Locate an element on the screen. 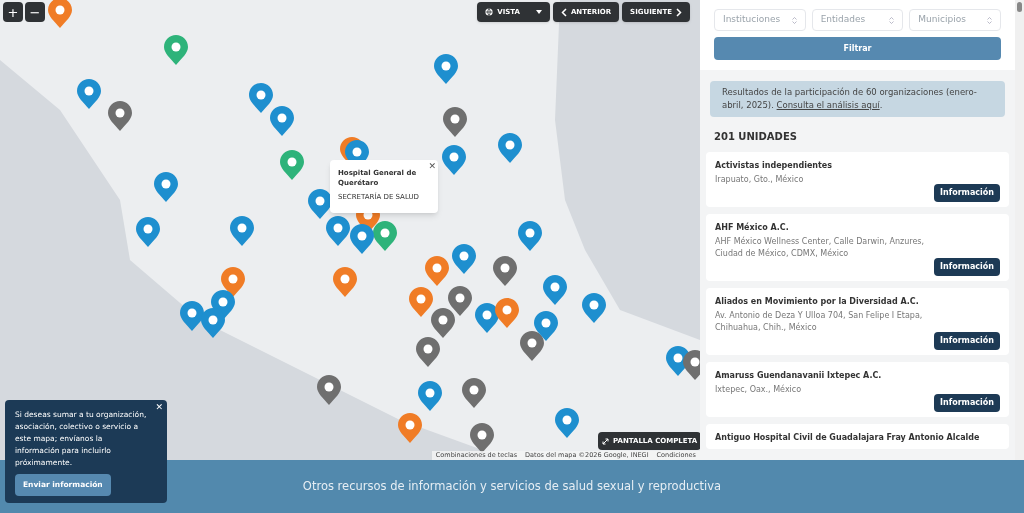 The width and height of the screenshot is (1024, 513). unit-name: AHF México A.C. is located at coordinates (752, 228).